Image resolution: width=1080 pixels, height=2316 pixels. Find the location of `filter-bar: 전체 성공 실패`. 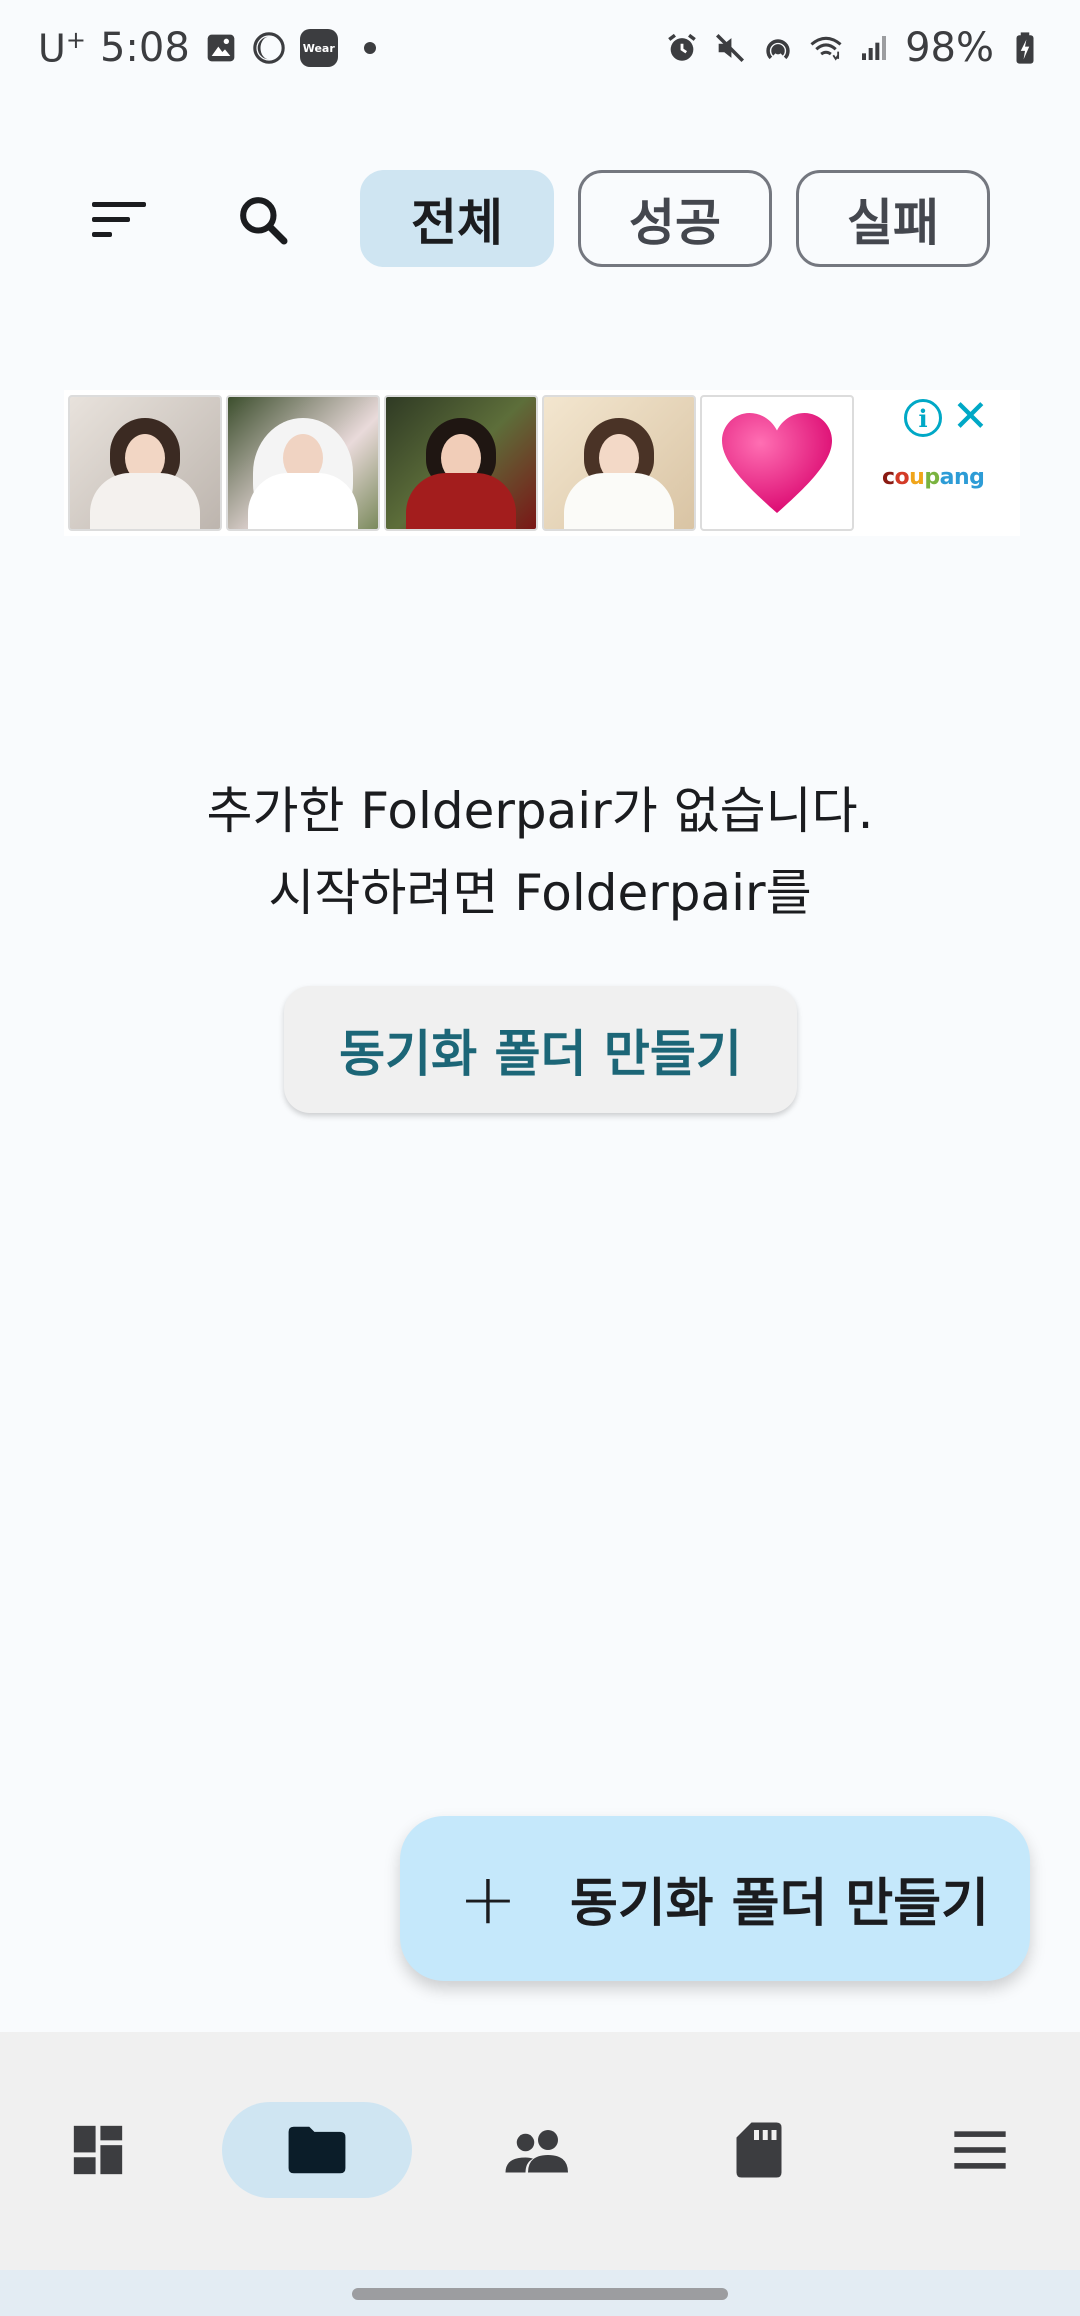

filter-bar: 전체 성공 실패 is located at coordinates (540, 220).